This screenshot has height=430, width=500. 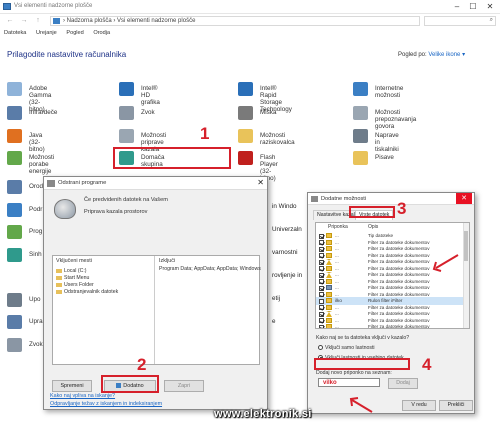 What do you see at coordinates (389, 92) in the screenshot?
I see `cp-item-label: Internetne možnosti` at bounding box center [389, 92].